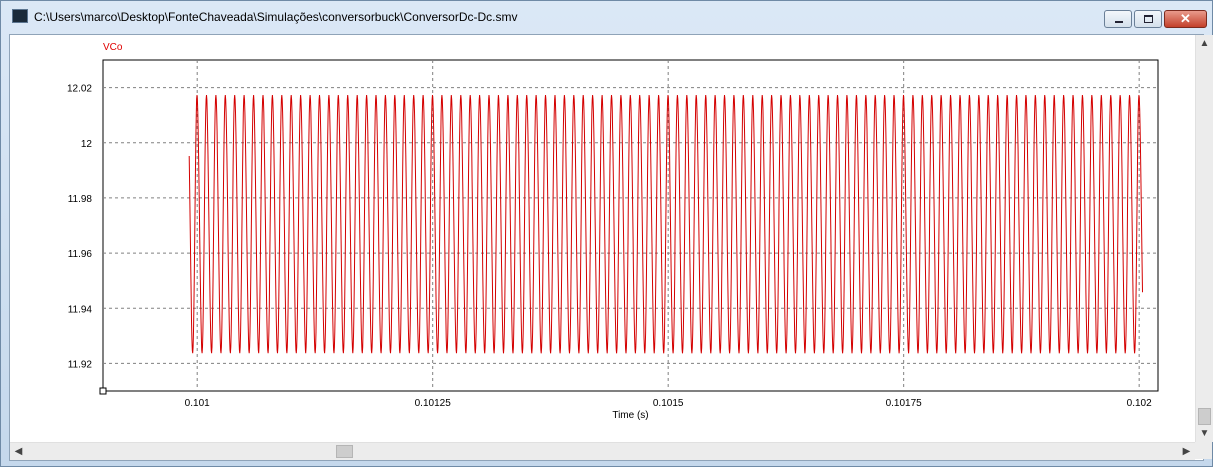 Image resolution: width=1213 pixels, height=467 pixels. What do you see at coordinates (1204, 43) in the screenshot?
I see `chevron-up-icon: ▲` at bounding box center [1204, 43].